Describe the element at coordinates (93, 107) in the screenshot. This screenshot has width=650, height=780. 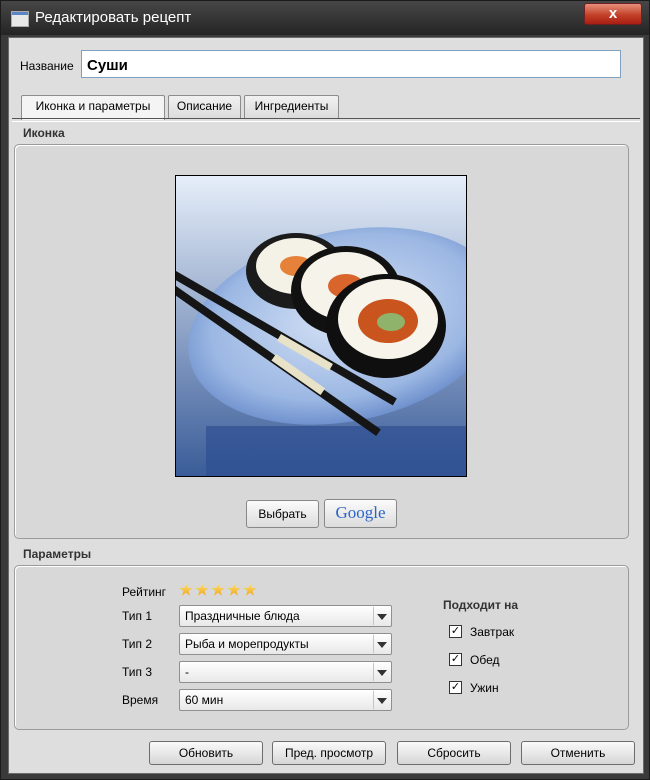
I see `tab-icon-params: Иконка и параметры` at that location.